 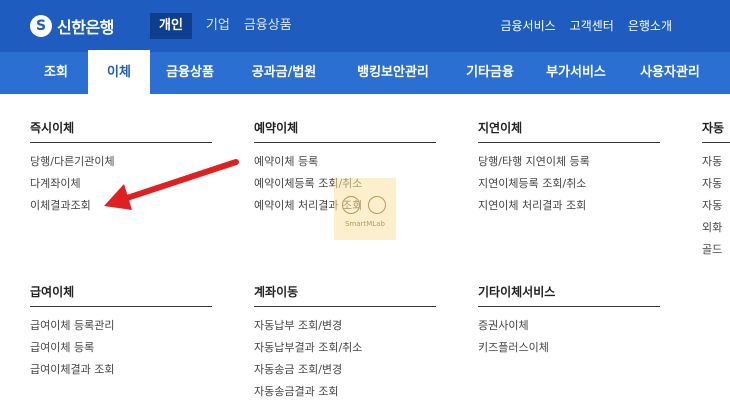 What do you see at coordinates (569, 206) in the screenshot?
I see `menu-item-delayed-result: 지연이체 처리결과 조회` at bounding box center [569, 206].